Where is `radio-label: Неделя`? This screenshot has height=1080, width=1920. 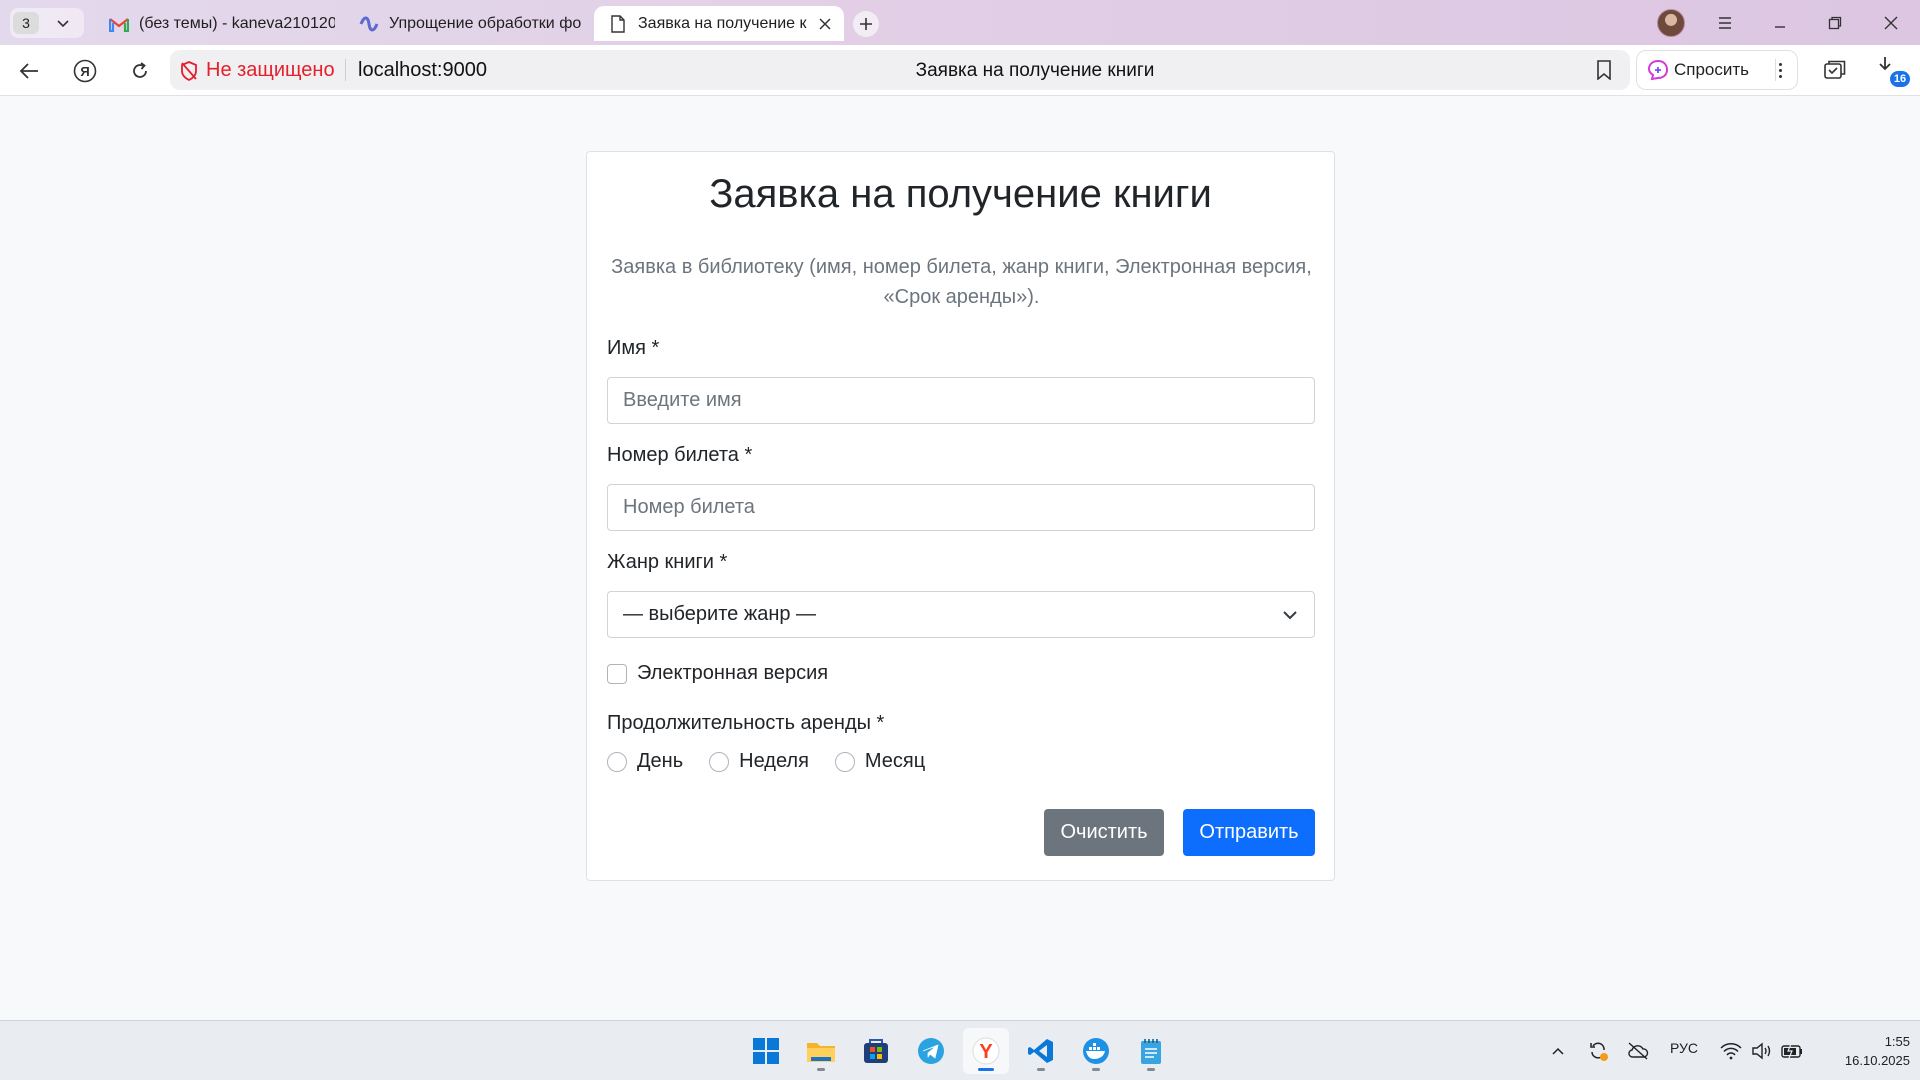
radio-label: Неделя is located at coordinates (774, 761).